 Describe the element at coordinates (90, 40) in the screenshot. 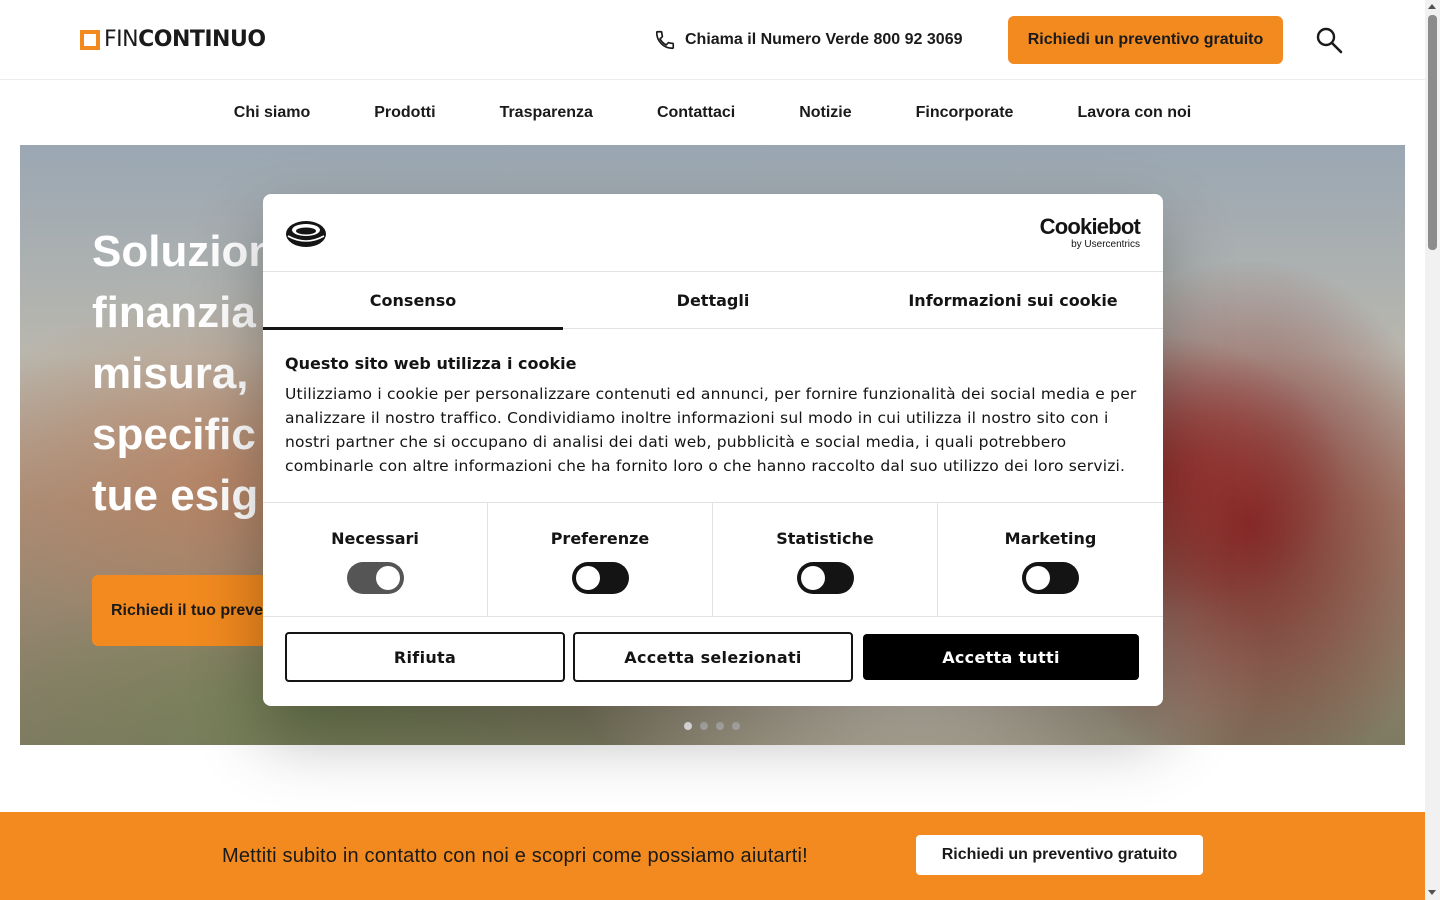

I see `logo-square-icon` at that location.